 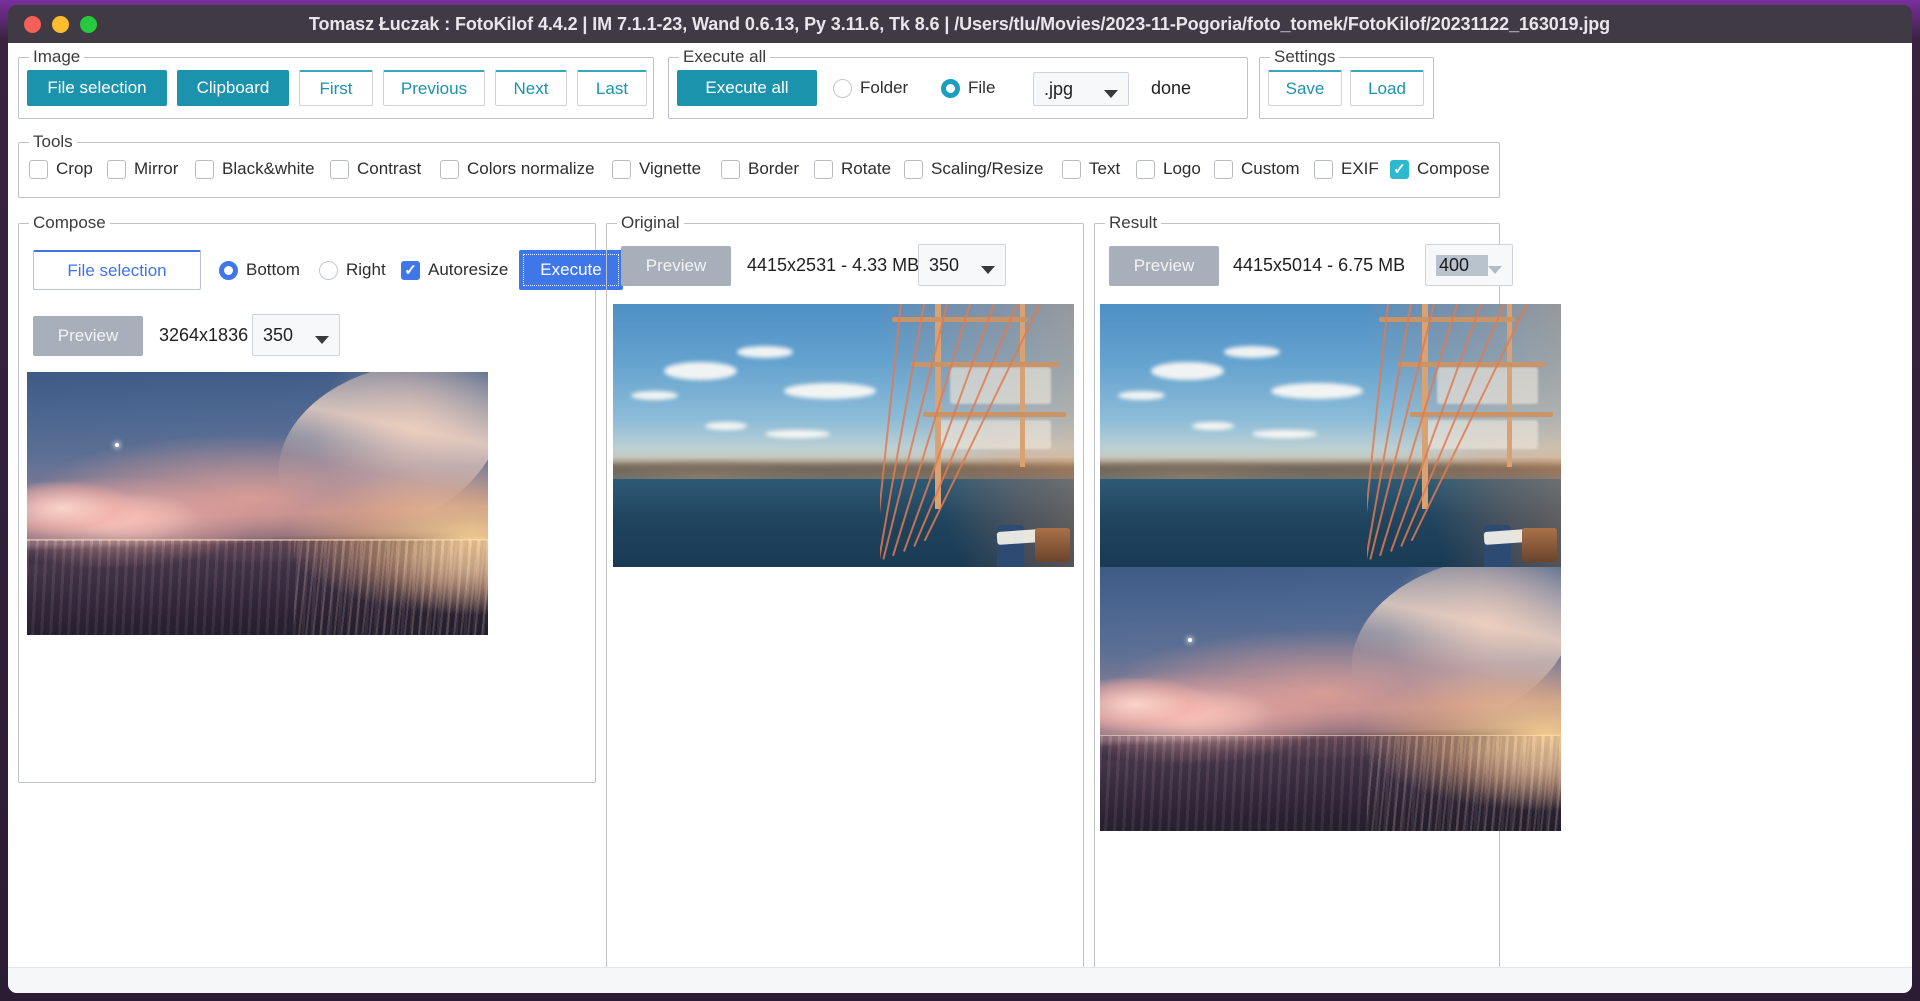 I want to click on result-preview-button: Preview, so click(x=1164, y=266).